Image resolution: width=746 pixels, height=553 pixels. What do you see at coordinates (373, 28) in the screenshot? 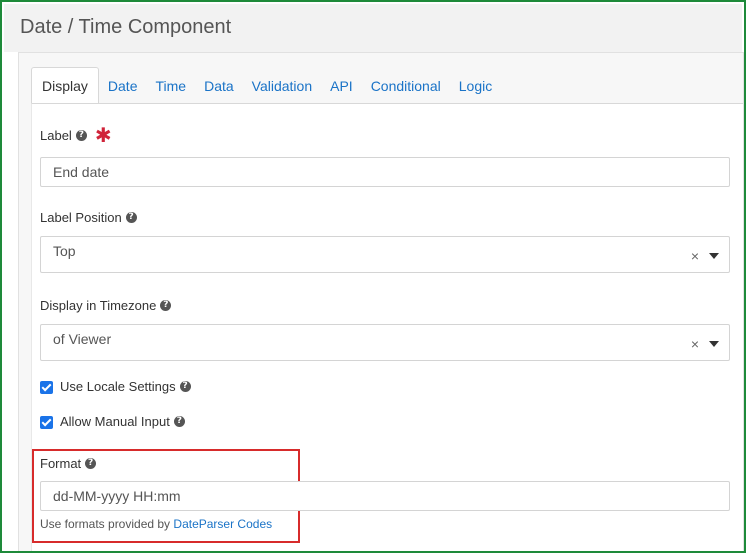
I see `dialog-header: Date / Time Component` at bounding box center [373, 28].